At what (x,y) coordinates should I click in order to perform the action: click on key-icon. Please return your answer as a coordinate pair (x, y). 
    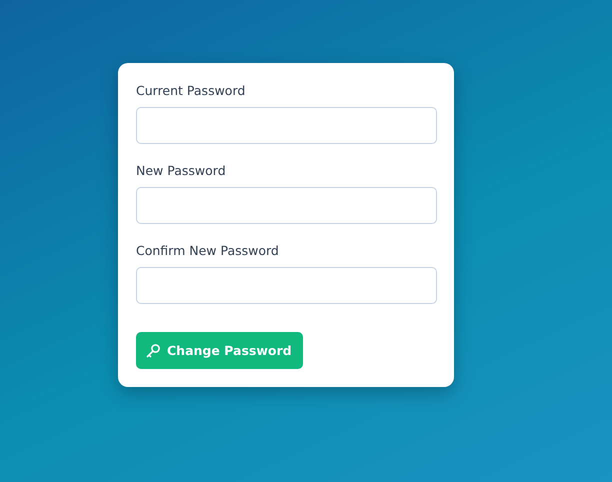
    Looking at the image, I should click on (153, 350).